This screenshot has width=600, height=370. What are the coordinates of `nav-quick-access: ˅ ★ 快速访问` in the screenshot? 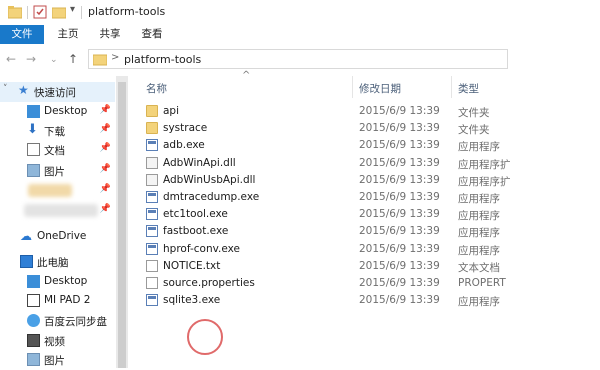 It's located at (57, 92).